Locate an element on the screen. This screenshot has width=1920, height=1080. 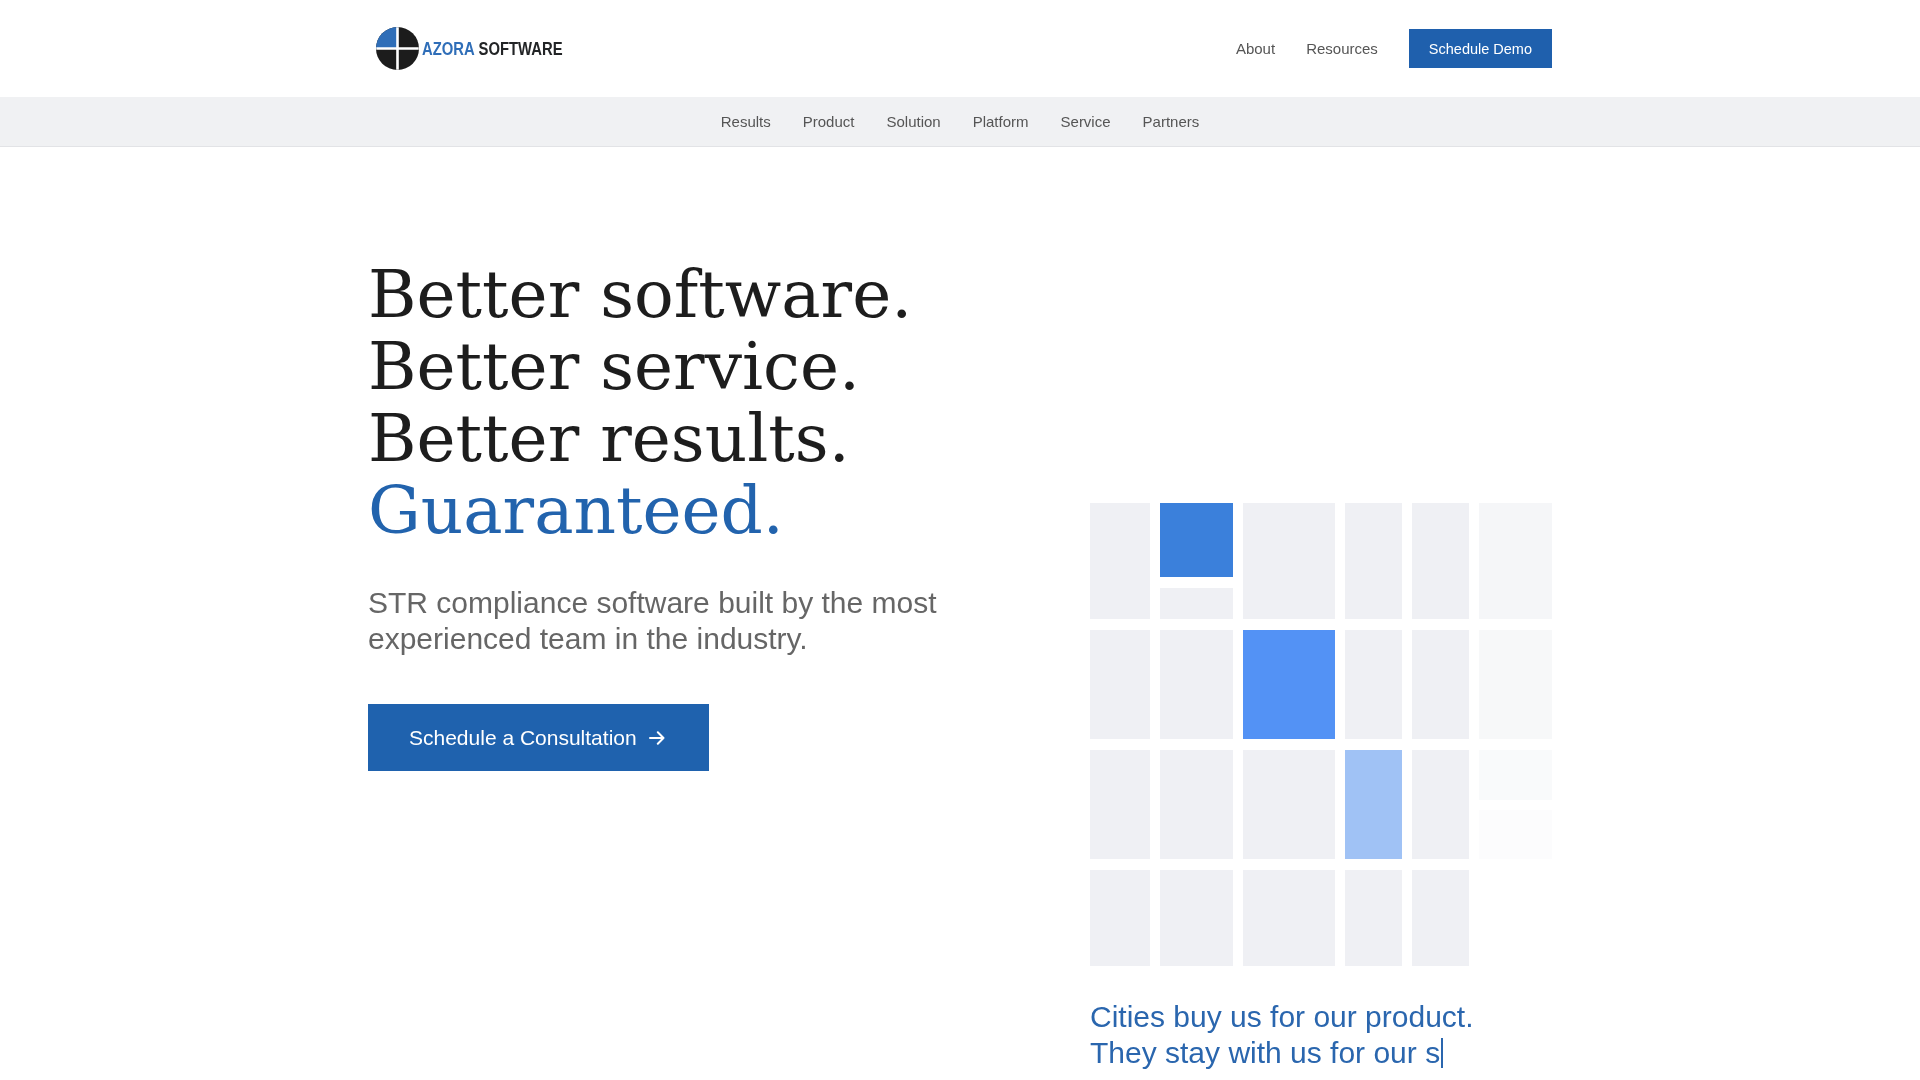
headline-text: Better results. is located at coordinates (609, 439).